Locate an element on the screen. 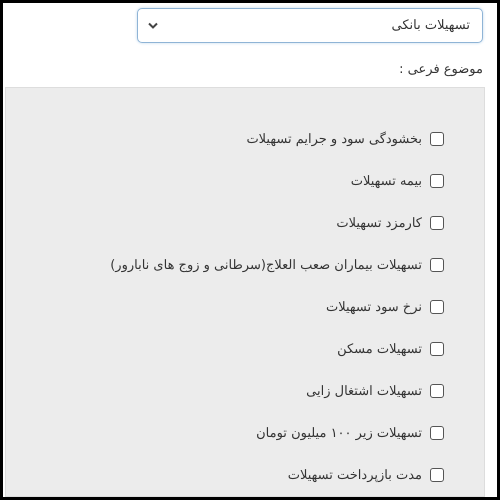 Image resolution: width=500 pixels, height=500 pixels. option-label: تسهیلات اشتغال زایی is located at coordinates (364, 391).